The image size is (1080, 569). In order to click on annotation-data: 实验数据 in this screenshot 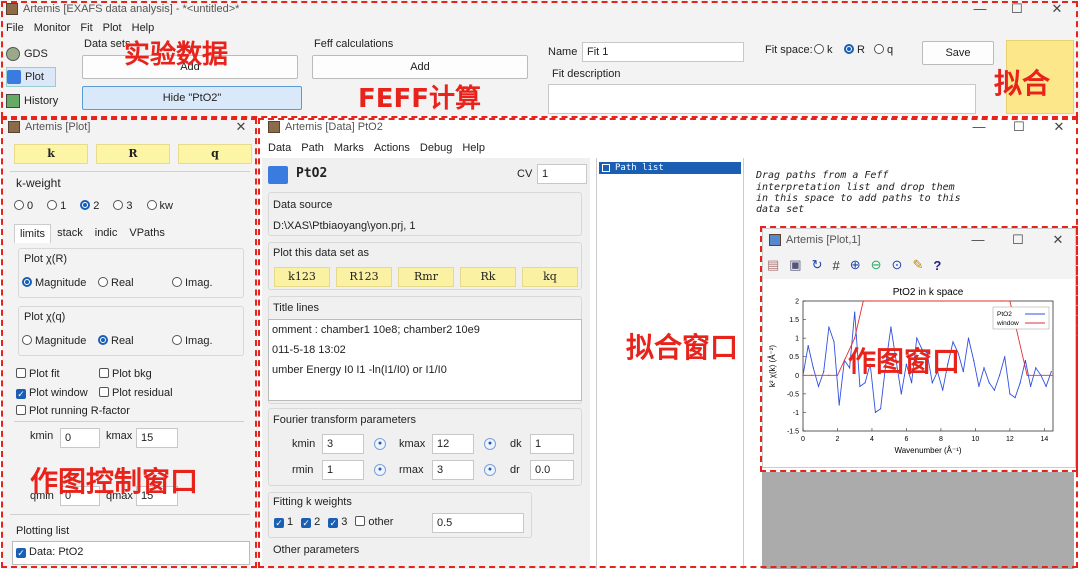, I will do `click(176, 55)`.